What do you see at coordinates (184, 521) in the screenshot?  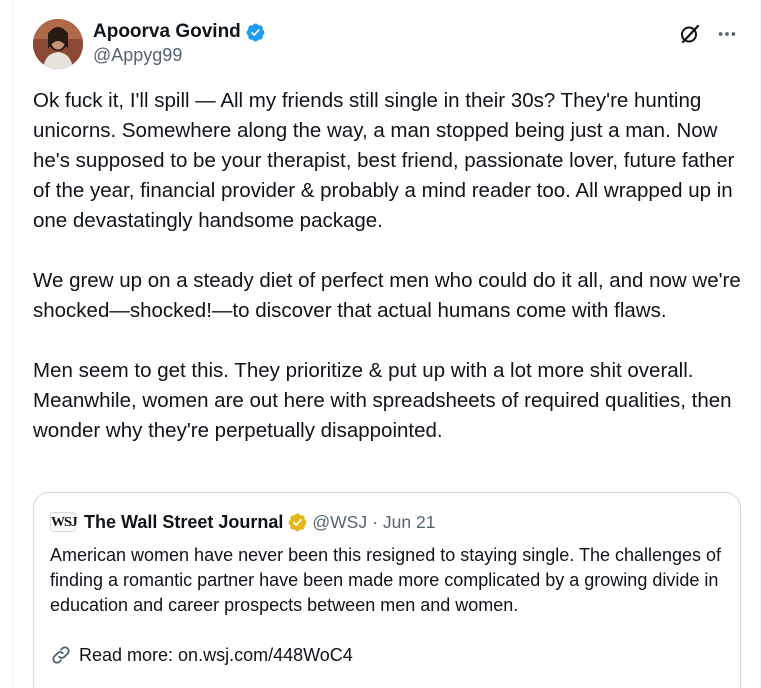 I see `quoted-author-name: The Wall Street Journal` at bounding box center [184, 521].